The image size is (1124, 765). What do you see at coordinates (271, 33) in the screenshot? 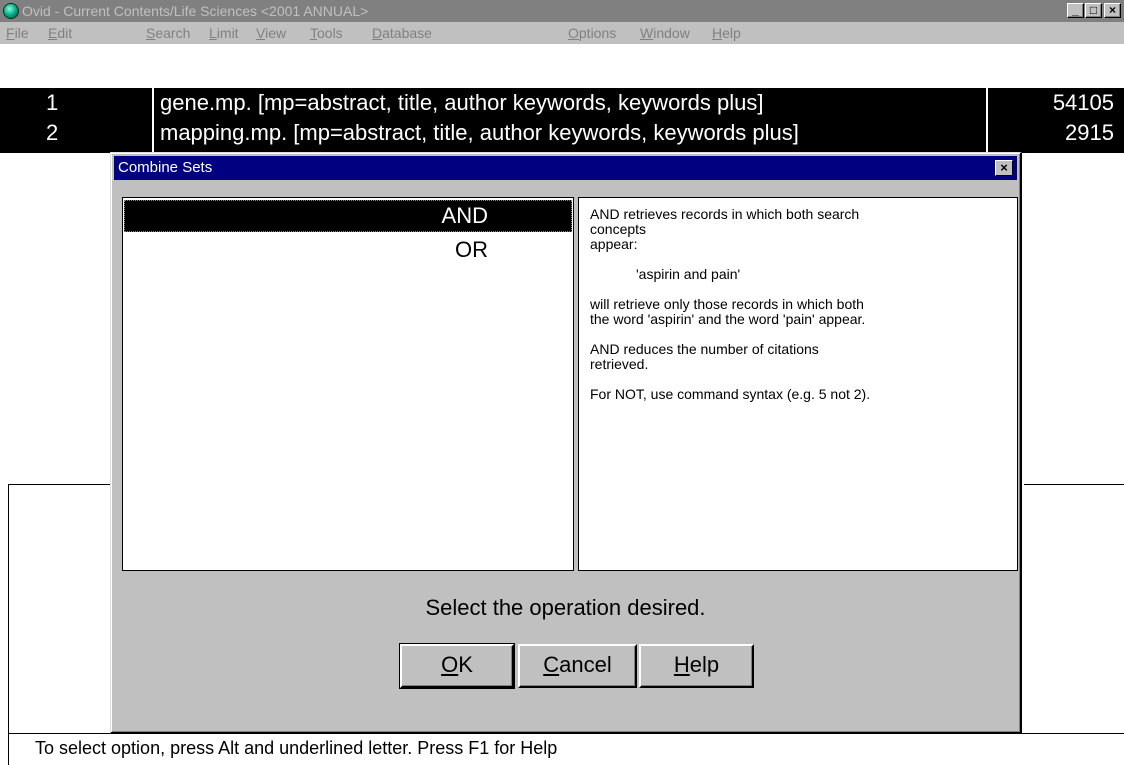
I see `menu-view: View` at bounding box center [271, 33].